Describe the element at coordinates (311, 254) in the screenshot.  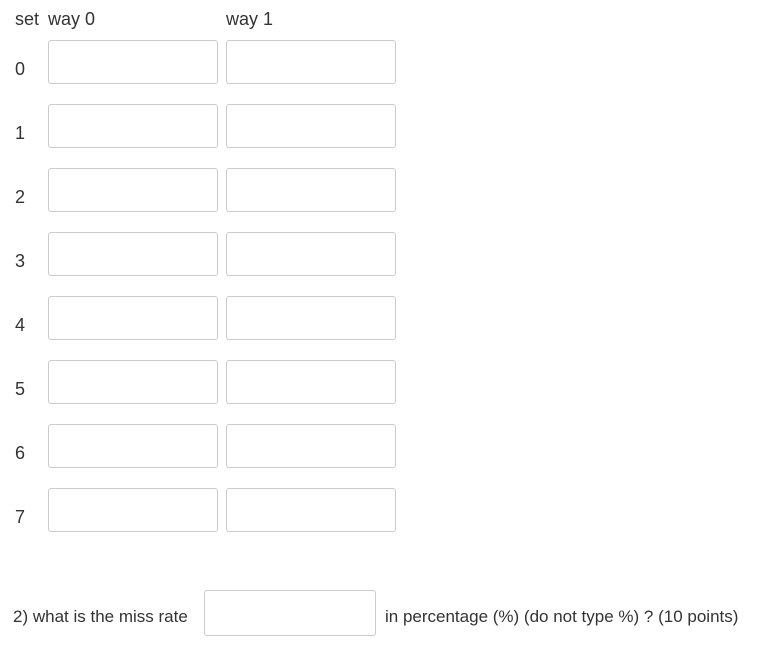
I see `set-3-way-1-input` at that location.